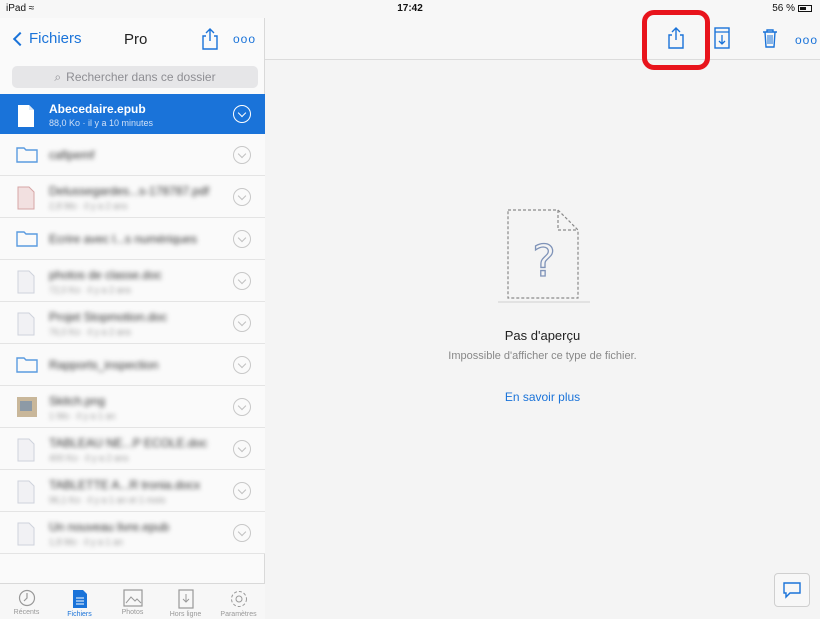  I want to click on delete-button, so click(770, 38).